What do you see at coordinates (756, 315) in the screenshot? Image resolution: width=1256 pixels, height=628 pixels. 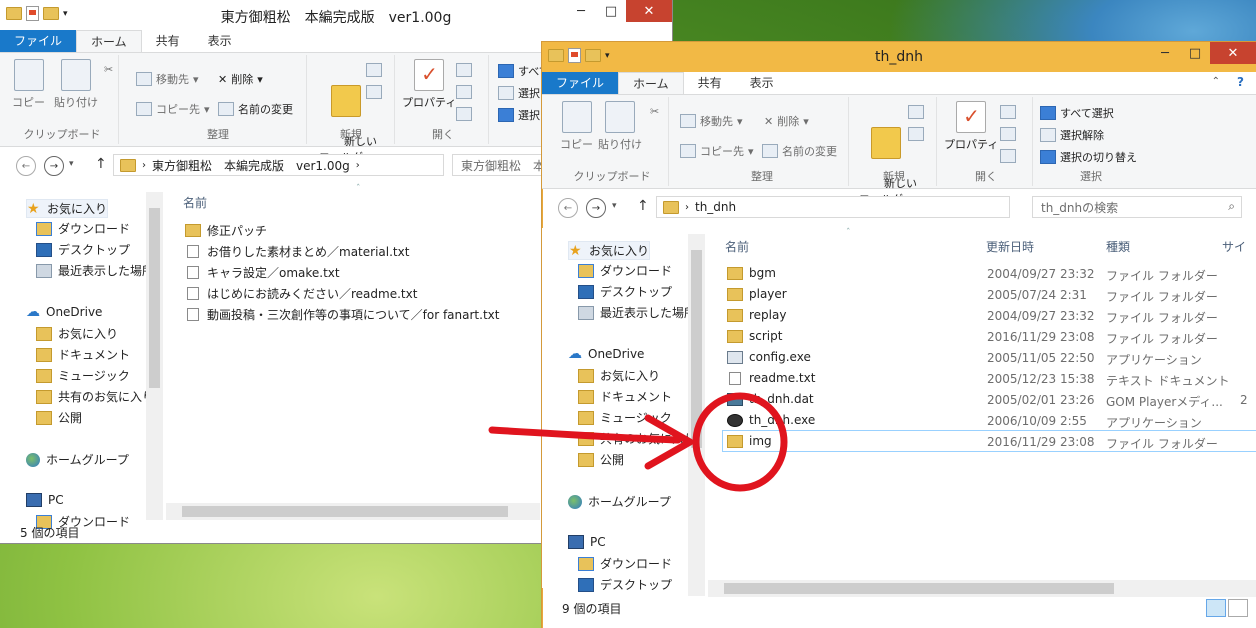 I see `file-row: replay` at bounding box center [756, 315].